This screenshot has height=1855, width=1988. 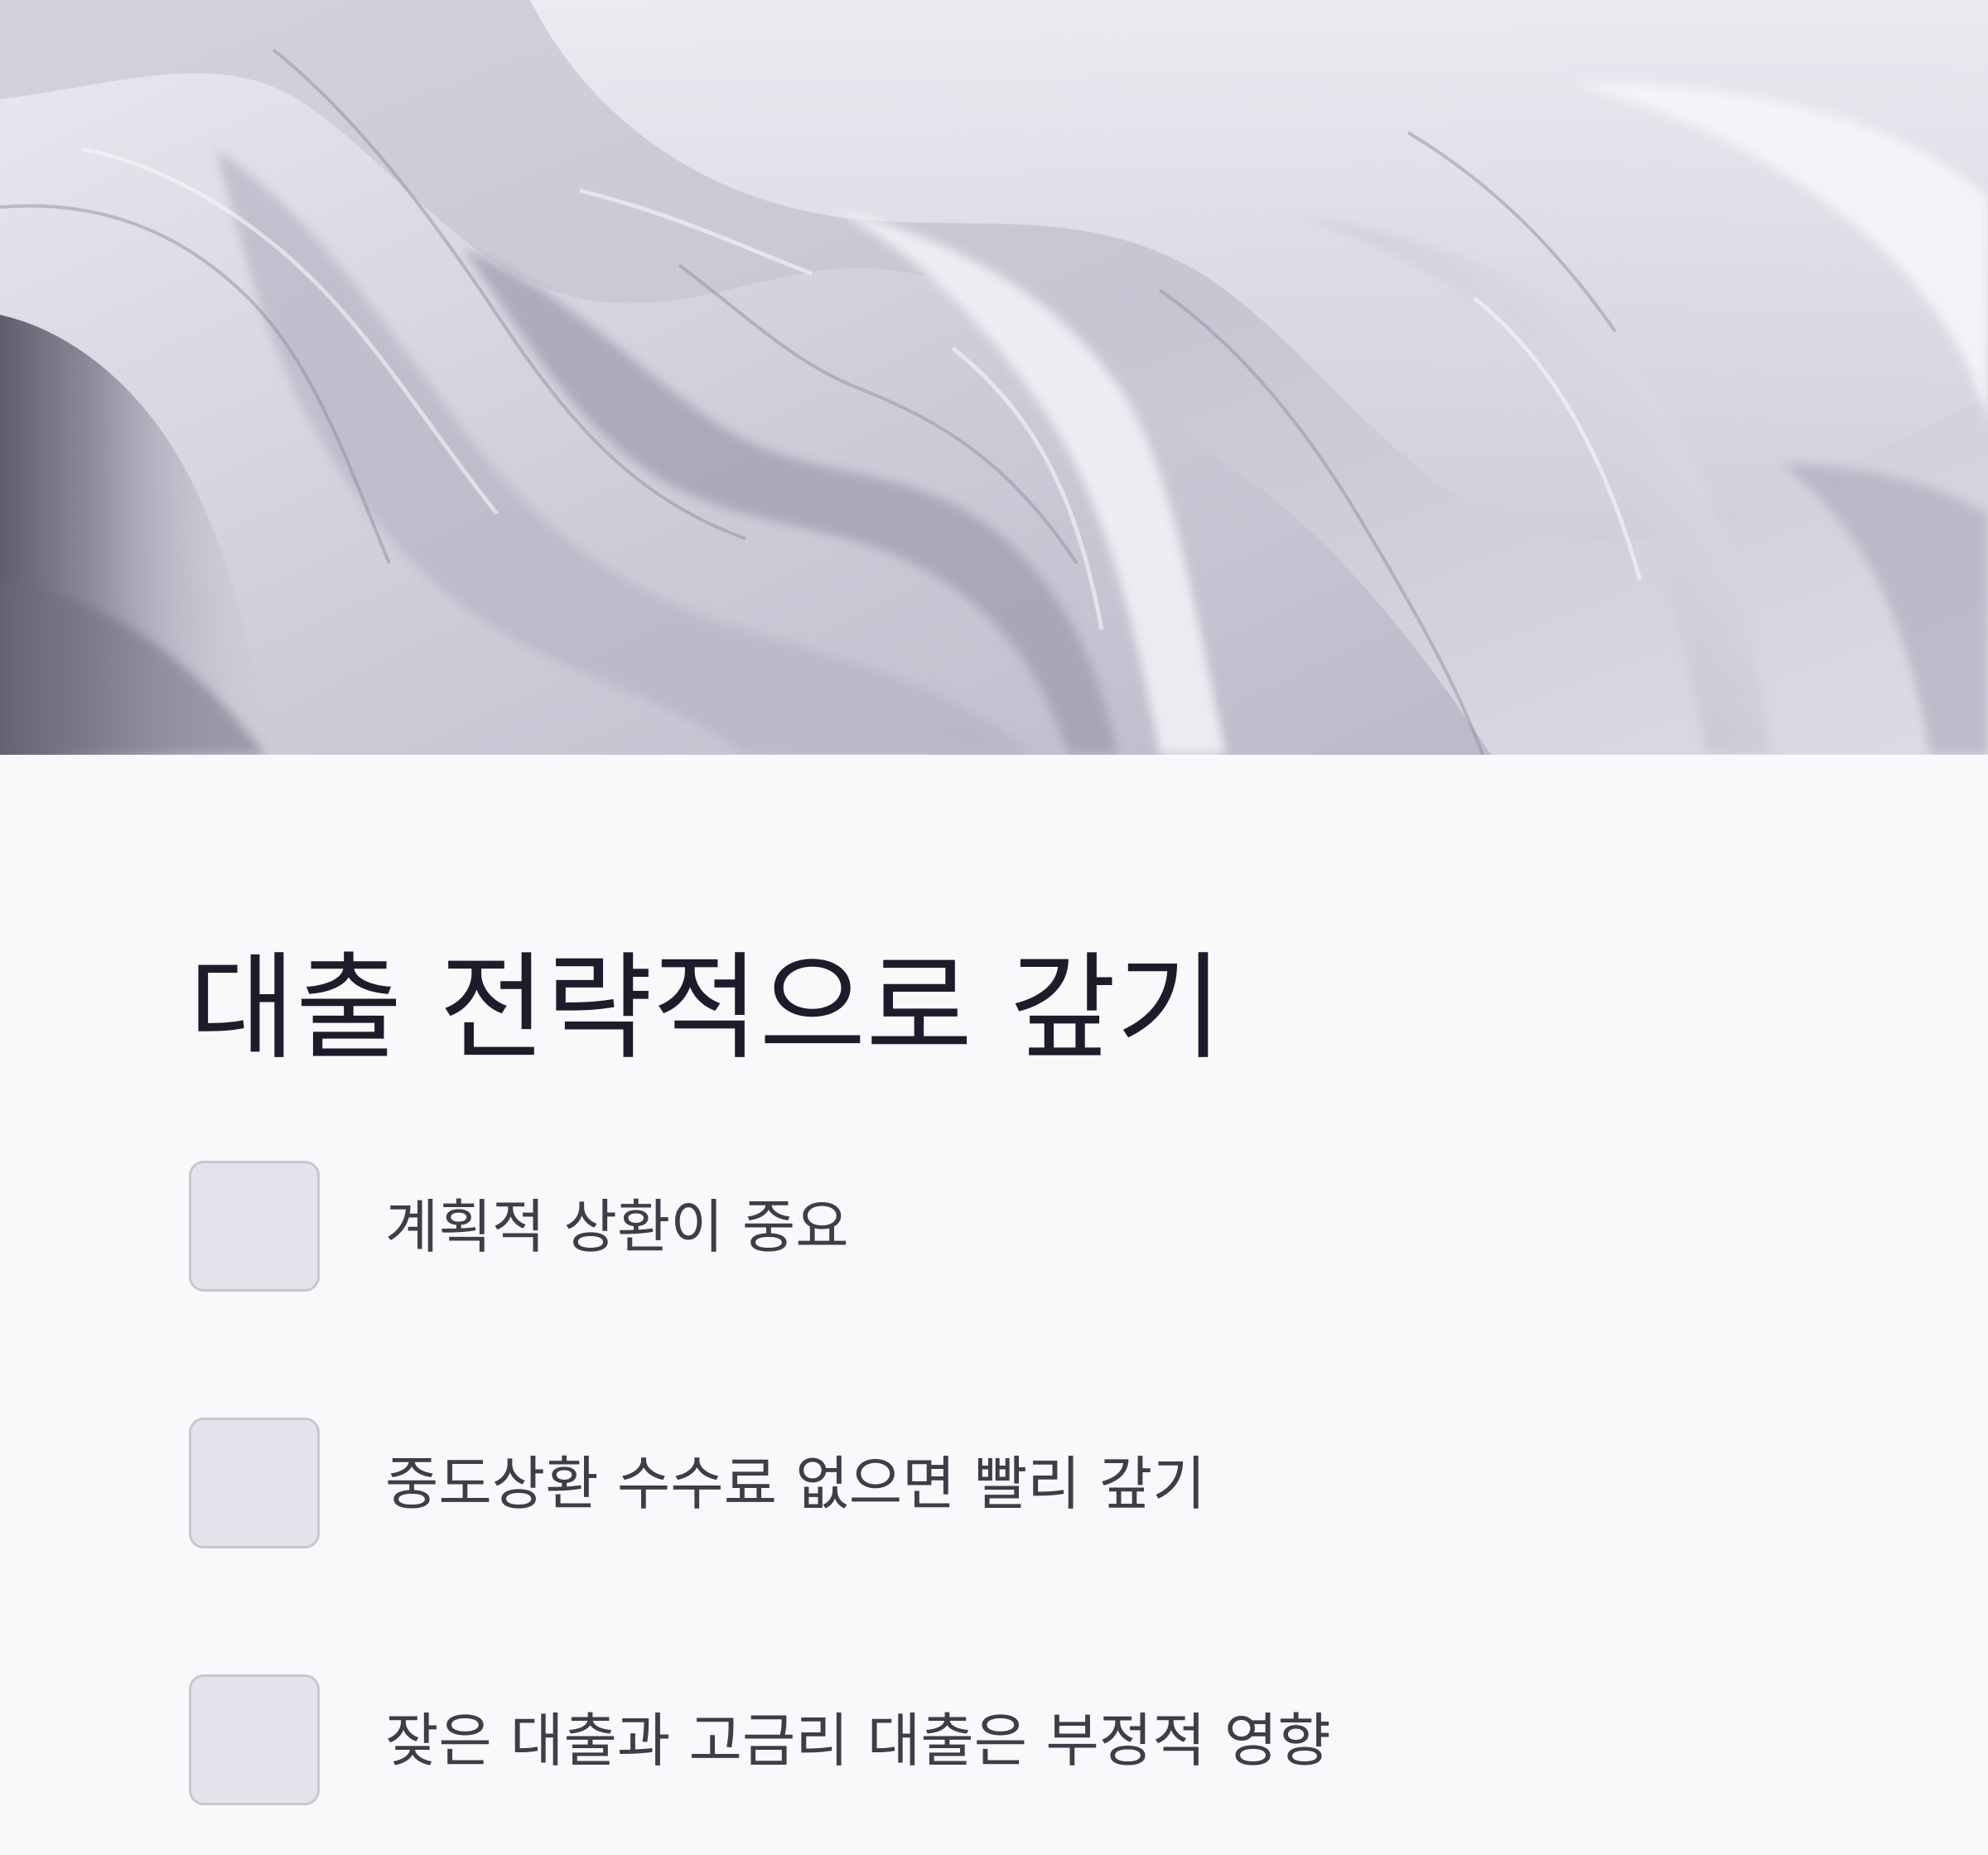 What do you see at coordinates (858, 1741) in the screenshot?
I see `checklist-item-label: 잦은 대출과 고금리 대출은 부정적 영향` at bounding box center [858, 1741].